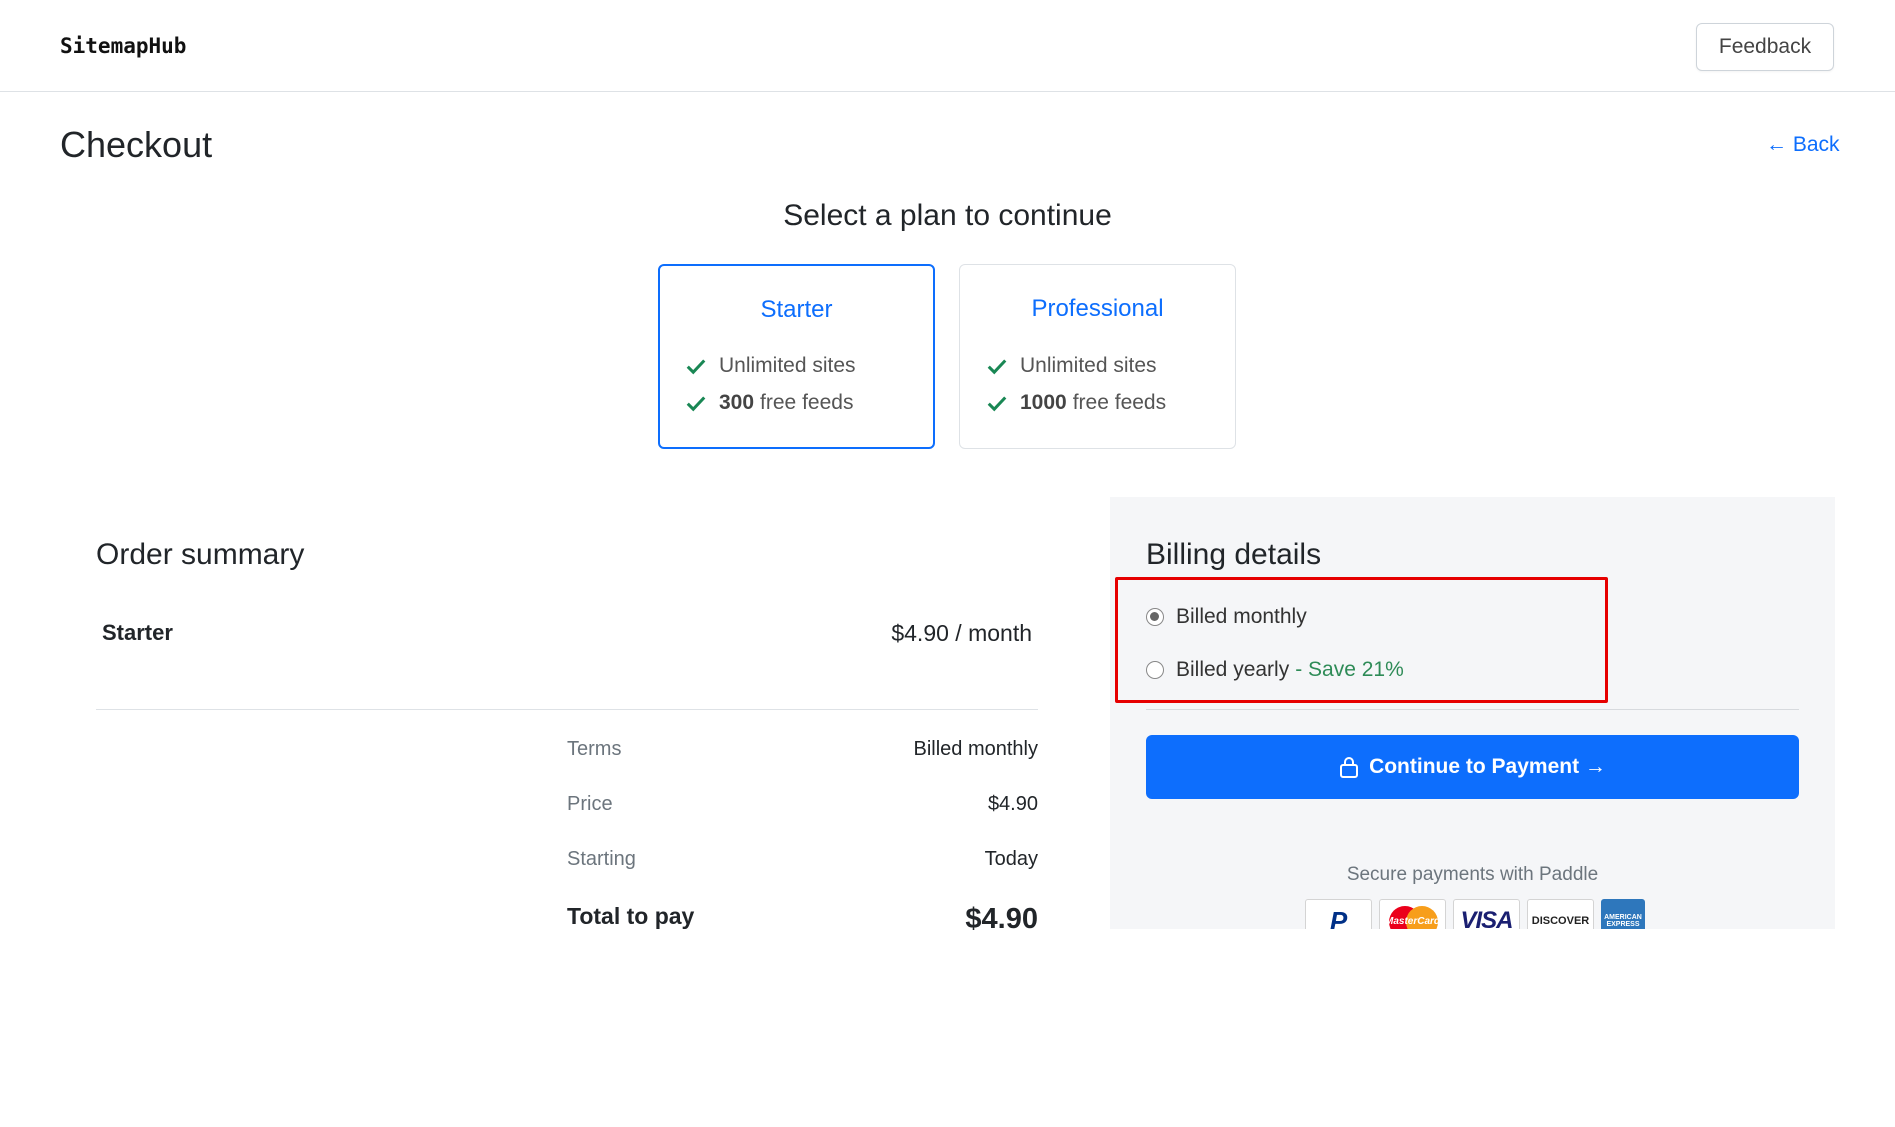 This screenshot has height=1127, width=1895. I want to click on billed-monthly-label: Billed monthly, so click(1241, 616).